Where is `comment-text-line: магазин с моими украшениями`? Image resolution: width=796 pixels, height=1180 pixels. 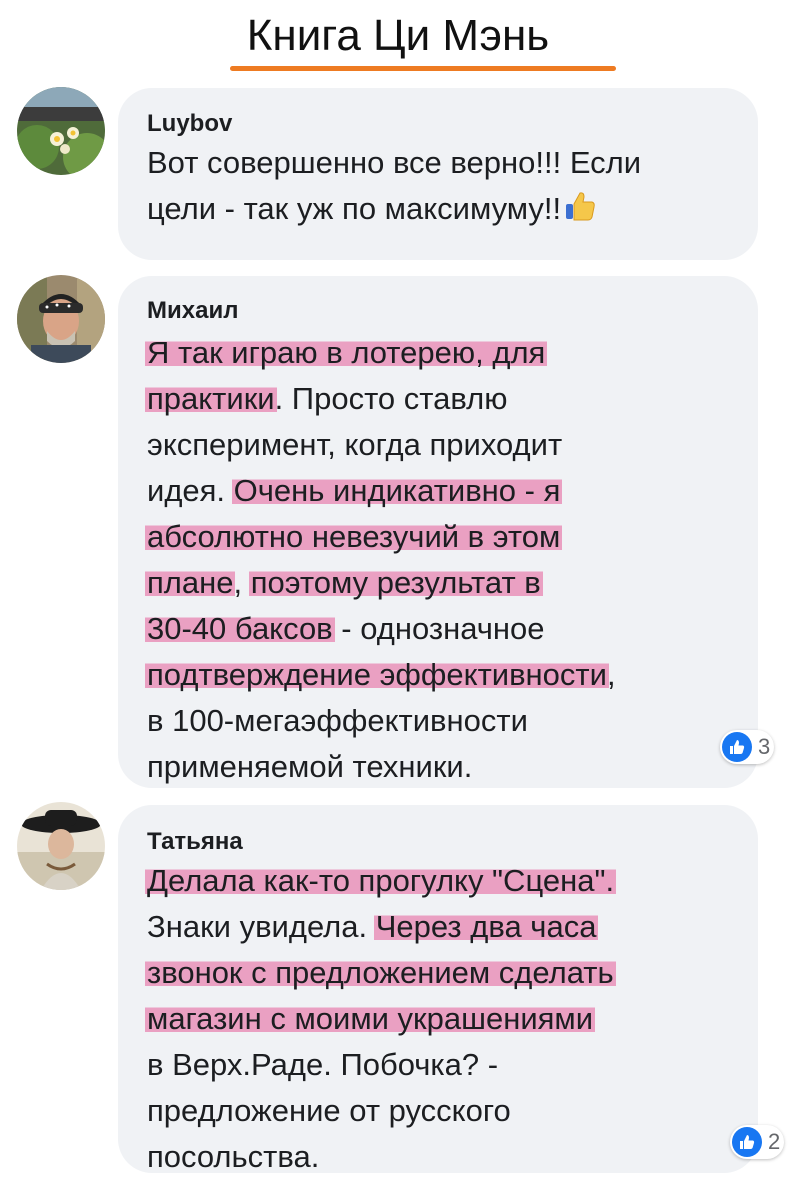 comment-text-line: магазин с моими украшениями is located at coordinates (379, 1019).